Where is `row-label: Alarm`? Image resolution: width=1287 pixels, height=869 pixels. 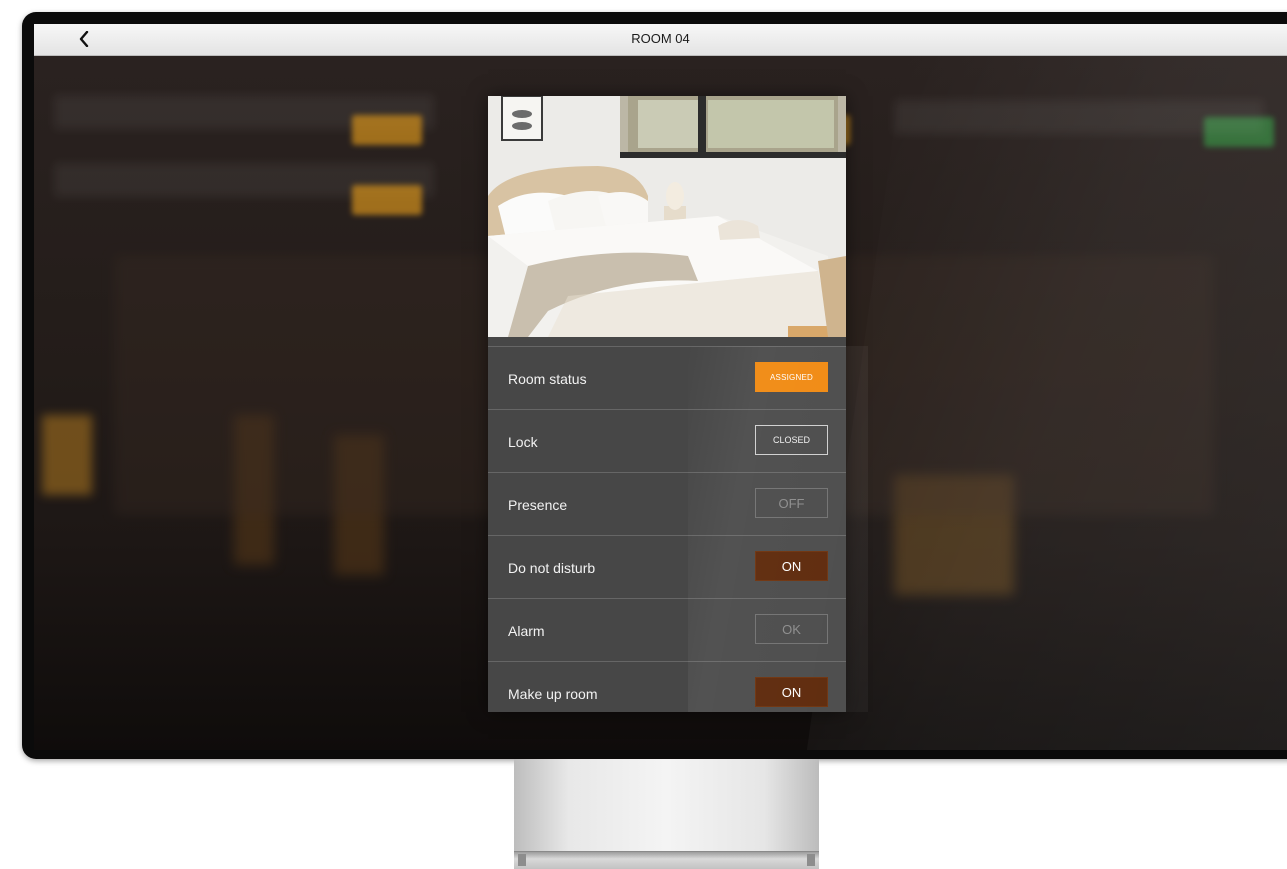
row-label: Alarm is located at coordinates (526, 631).